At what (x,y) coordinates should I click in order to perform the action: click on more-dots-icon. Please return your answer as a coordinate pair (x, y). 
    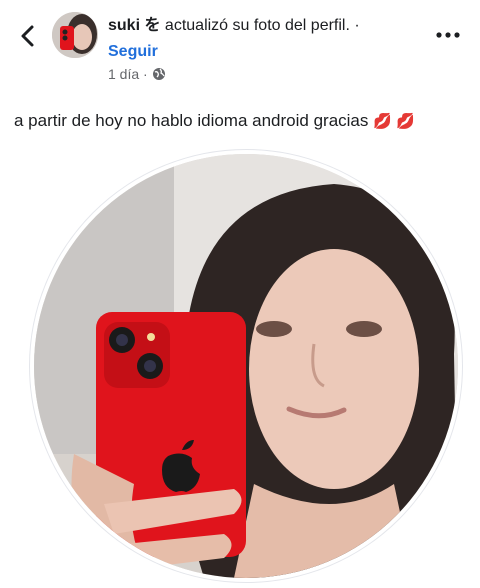
    Looking at the image, I should click on (448, 35).